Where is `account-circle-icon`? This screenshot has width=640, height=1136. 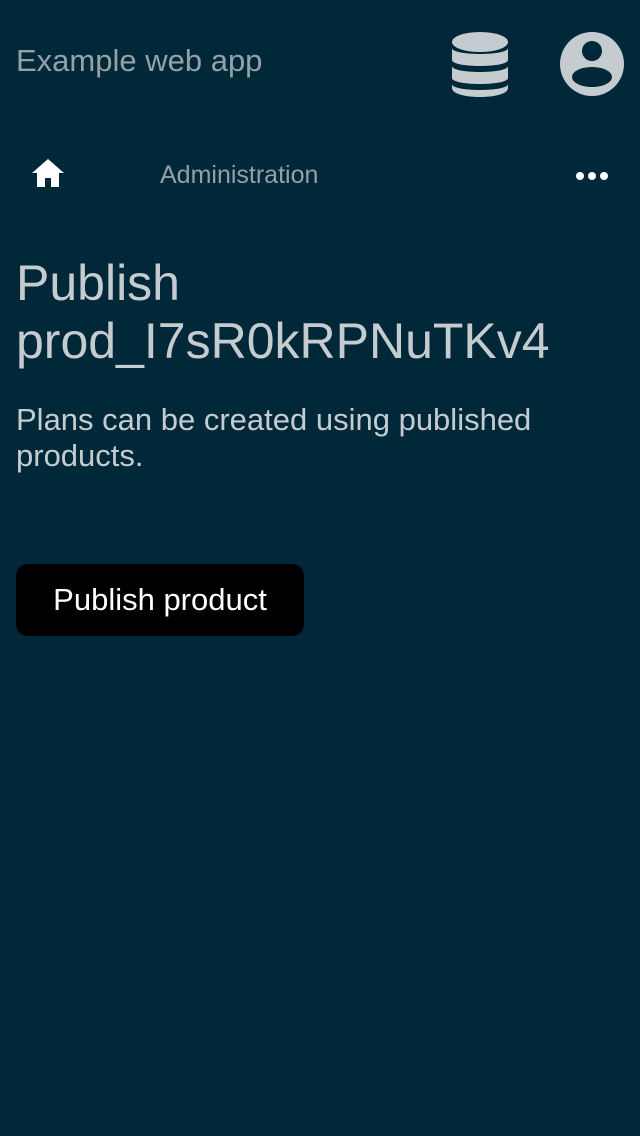 account-circle-icon is located at coordinates (592, 64).